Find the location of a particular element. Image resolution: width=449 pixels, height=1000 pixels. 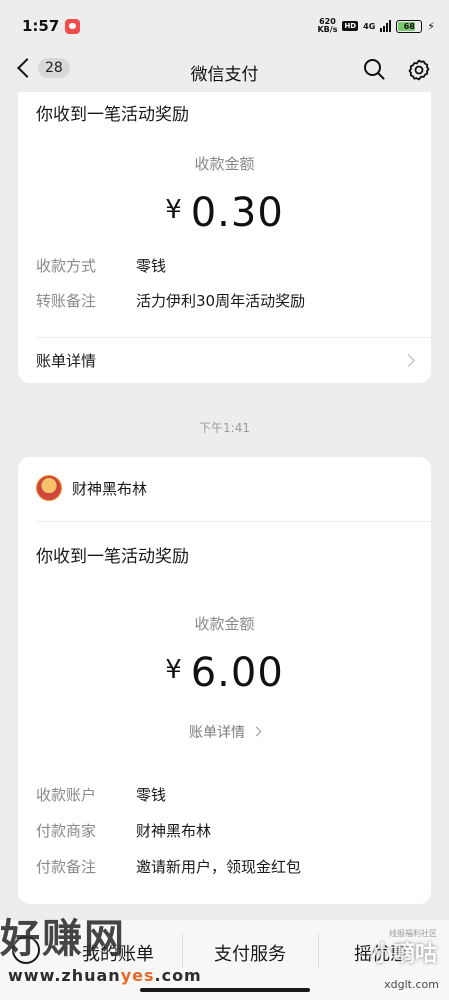

battery-level: 68 is located at coordinates (409, 26).